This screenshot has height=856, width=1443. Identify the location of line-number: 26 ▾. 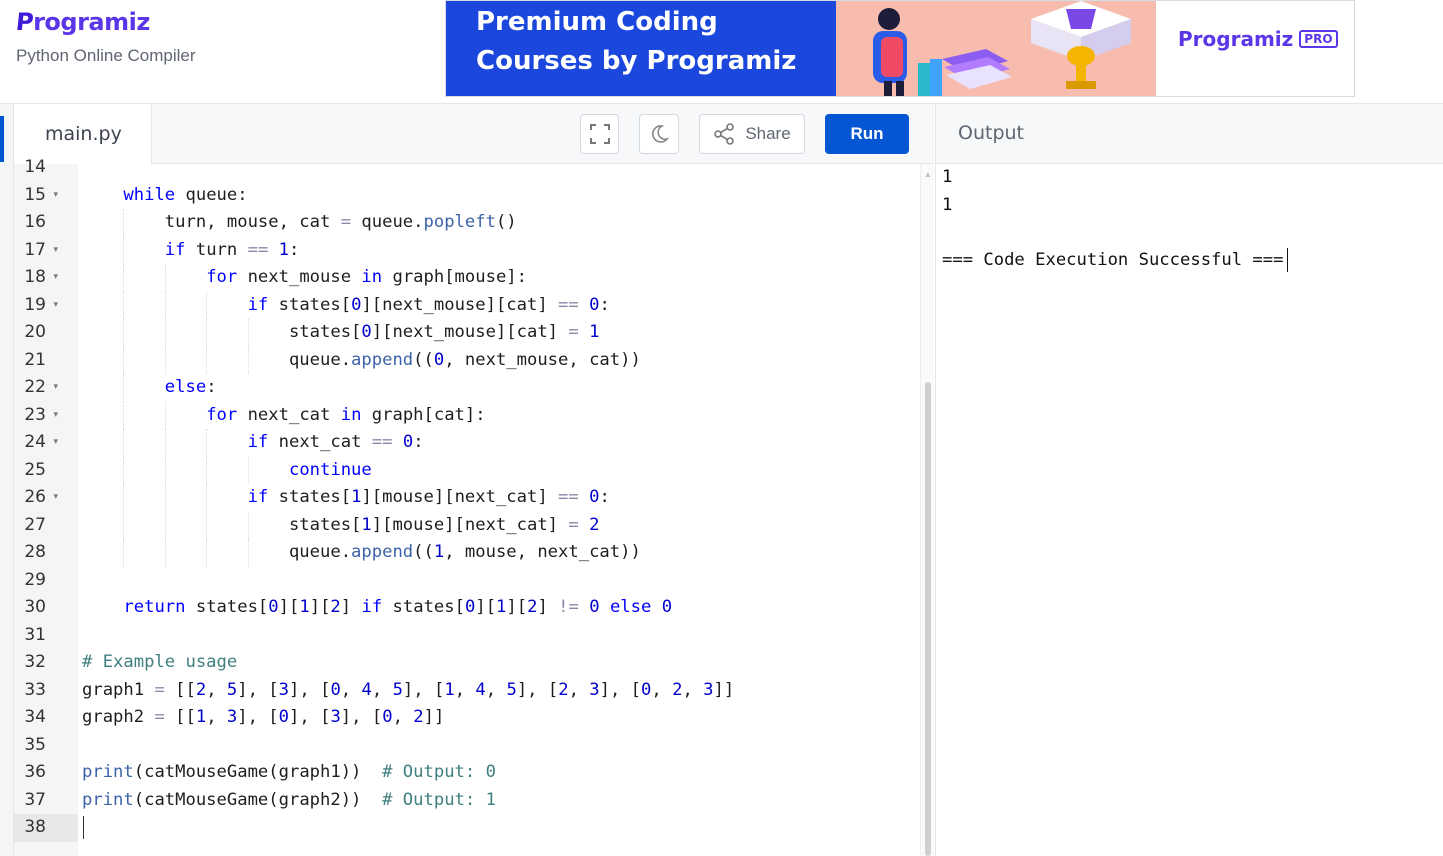
(38, 498).